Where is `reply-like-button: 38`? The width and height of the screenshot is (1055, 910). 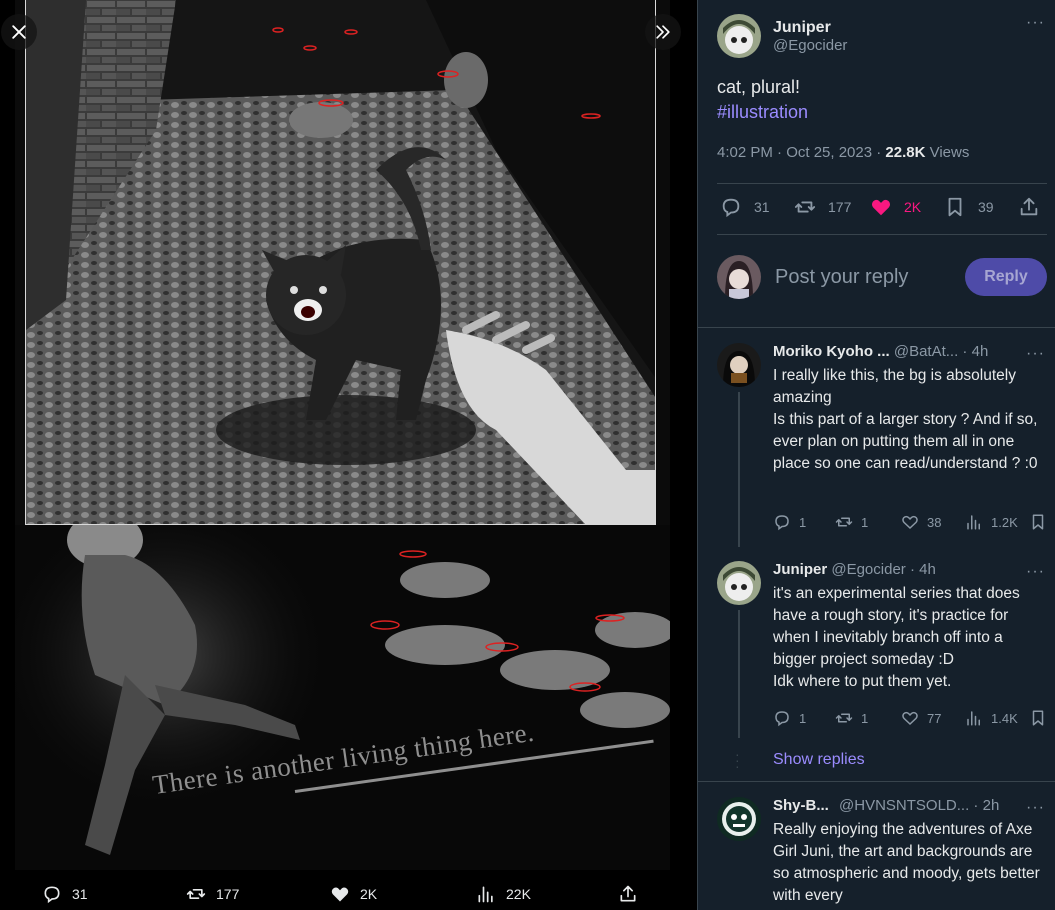
reply-like-button: 38 is located at coordinates (921, 522).